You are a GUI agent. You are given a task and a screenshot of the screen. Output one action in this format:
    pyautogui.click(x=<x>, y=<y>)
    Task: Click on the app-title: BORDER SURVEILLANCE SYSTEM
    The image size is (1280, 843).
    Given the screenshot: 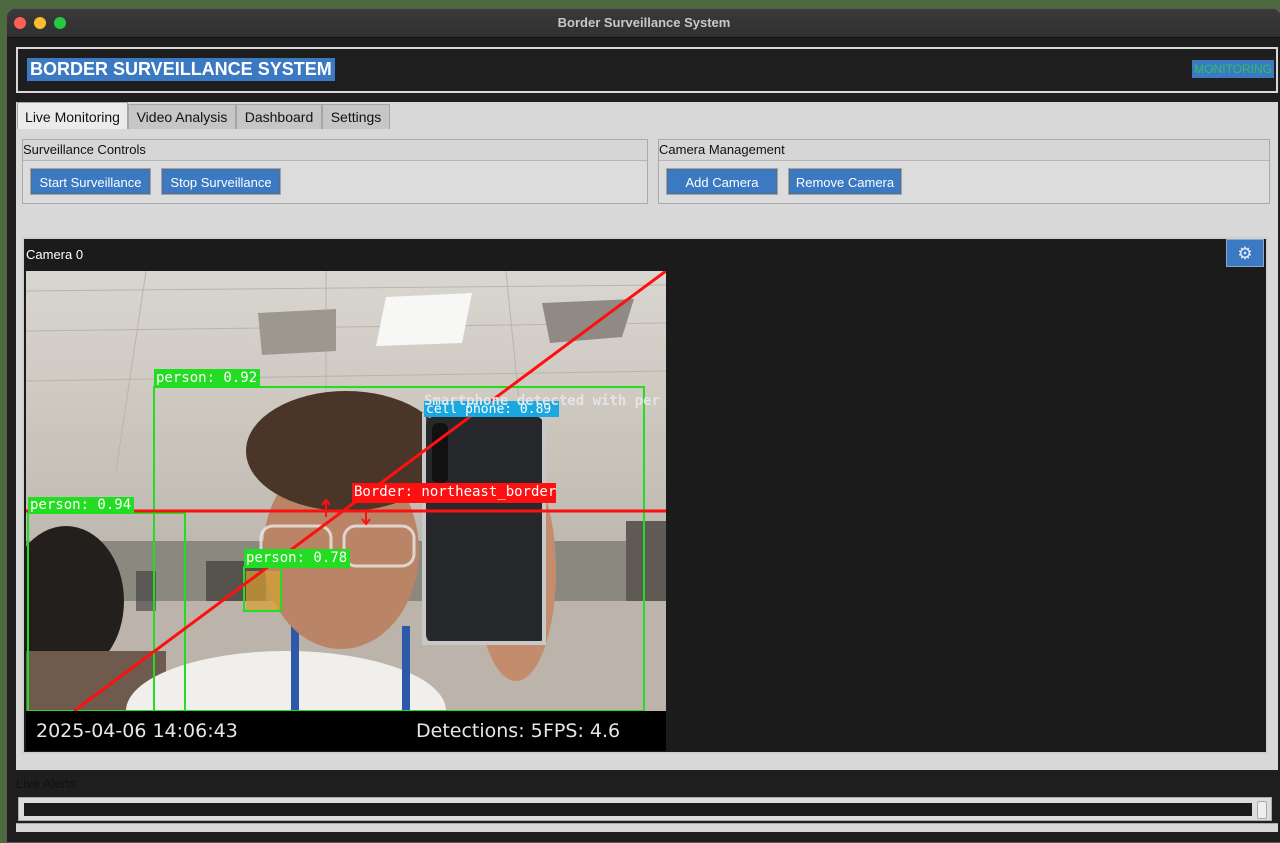 What is the action you would take?
    pyautogui.click(x=181, y=69)
    